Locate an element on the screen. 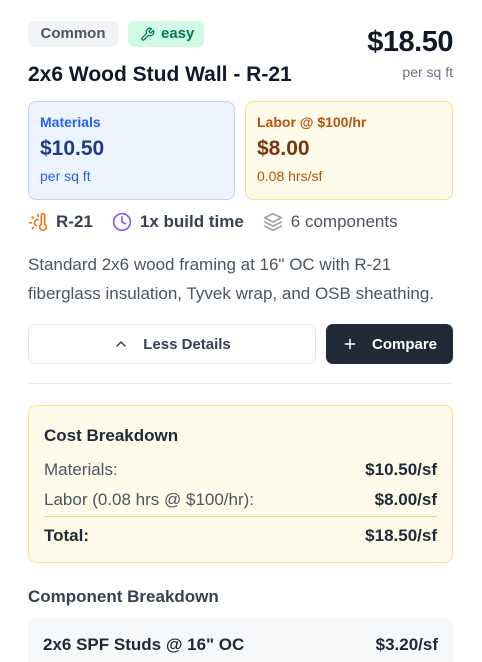 The image size is (482, 662). cost-total-value: $18.50/sf is located at coordinates (401, 535).